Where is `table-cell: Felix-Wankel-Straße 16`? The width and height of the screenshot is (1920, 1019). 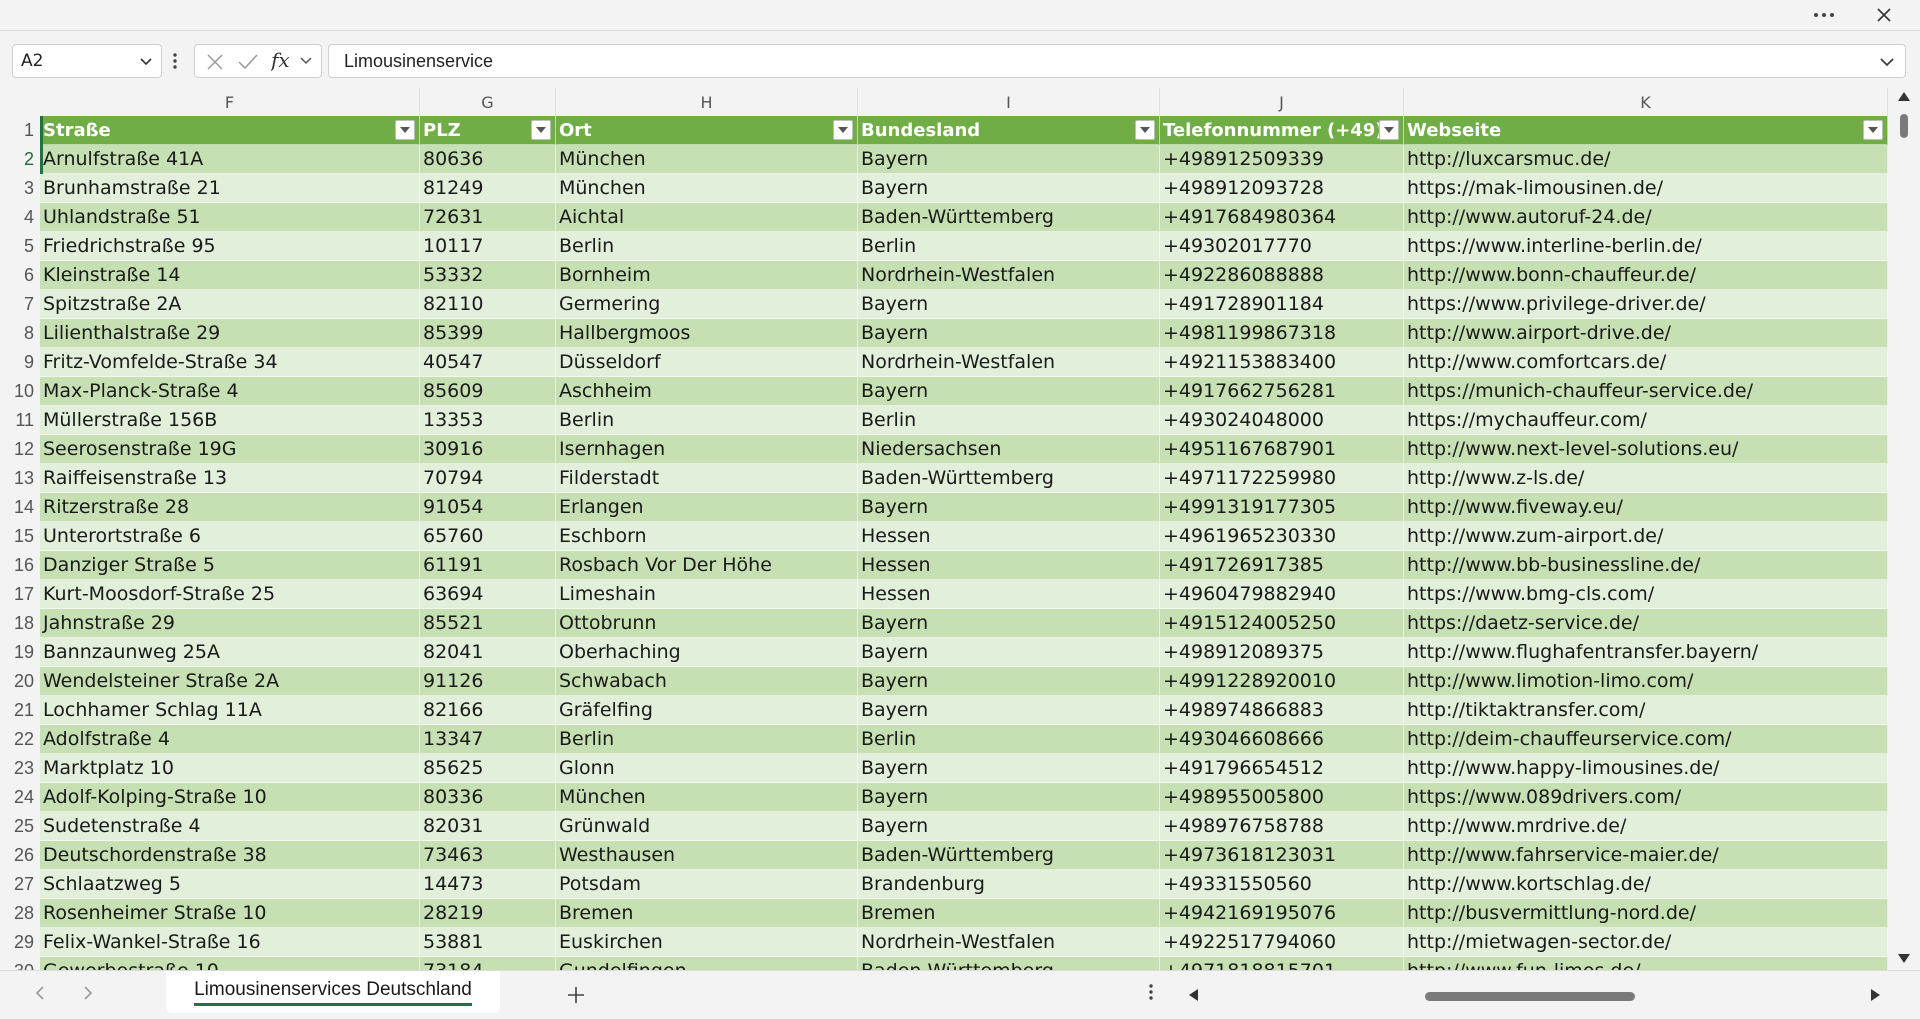 table-cell: Felix-Wankel-Straße 16 is located at coordinates (230, 942).